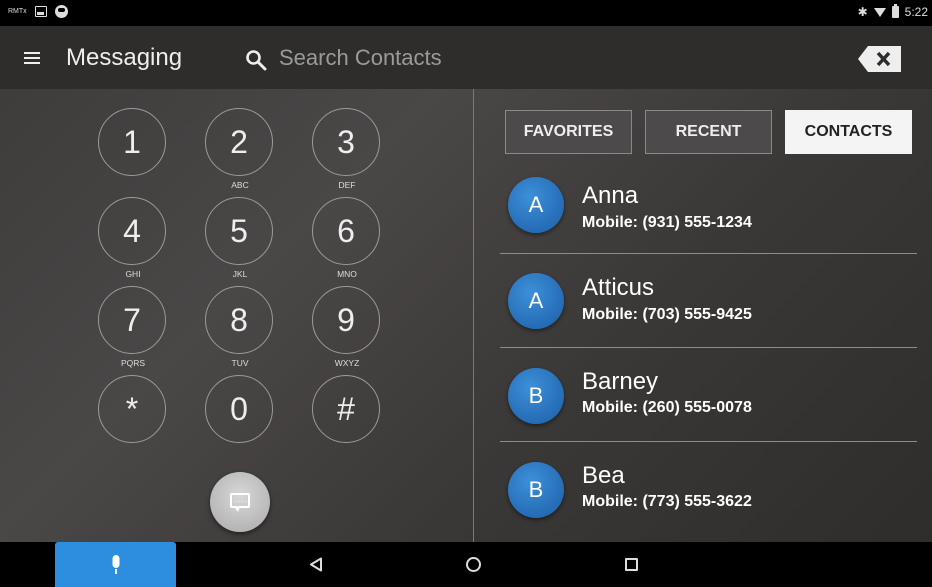 The height and width of the screenshot is (587, 932). I want to click on contact-phone: Mobile: (260) 555-0078, so click(667, 407).